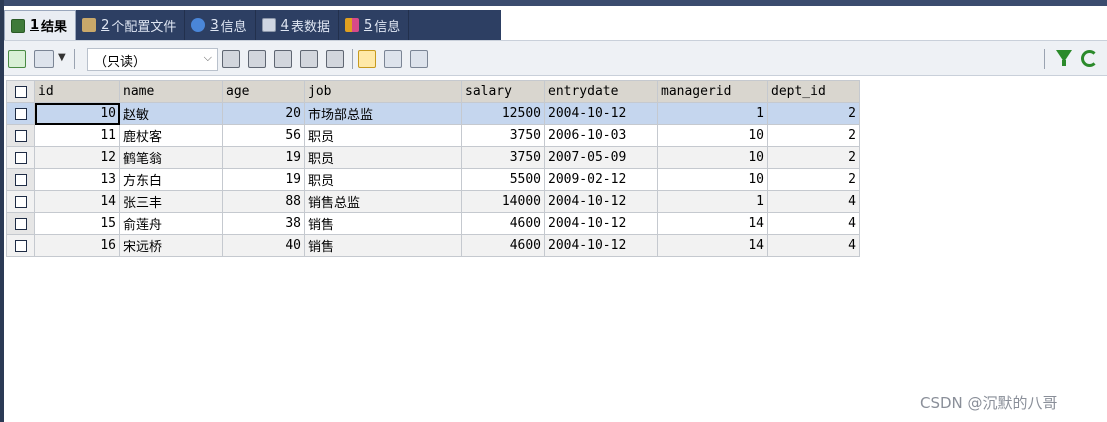 This screenshot has width=1107, height=422. Describe the element at coordinates (309, 59) in the screenshot. I see `delete-trash-icon` at that location.